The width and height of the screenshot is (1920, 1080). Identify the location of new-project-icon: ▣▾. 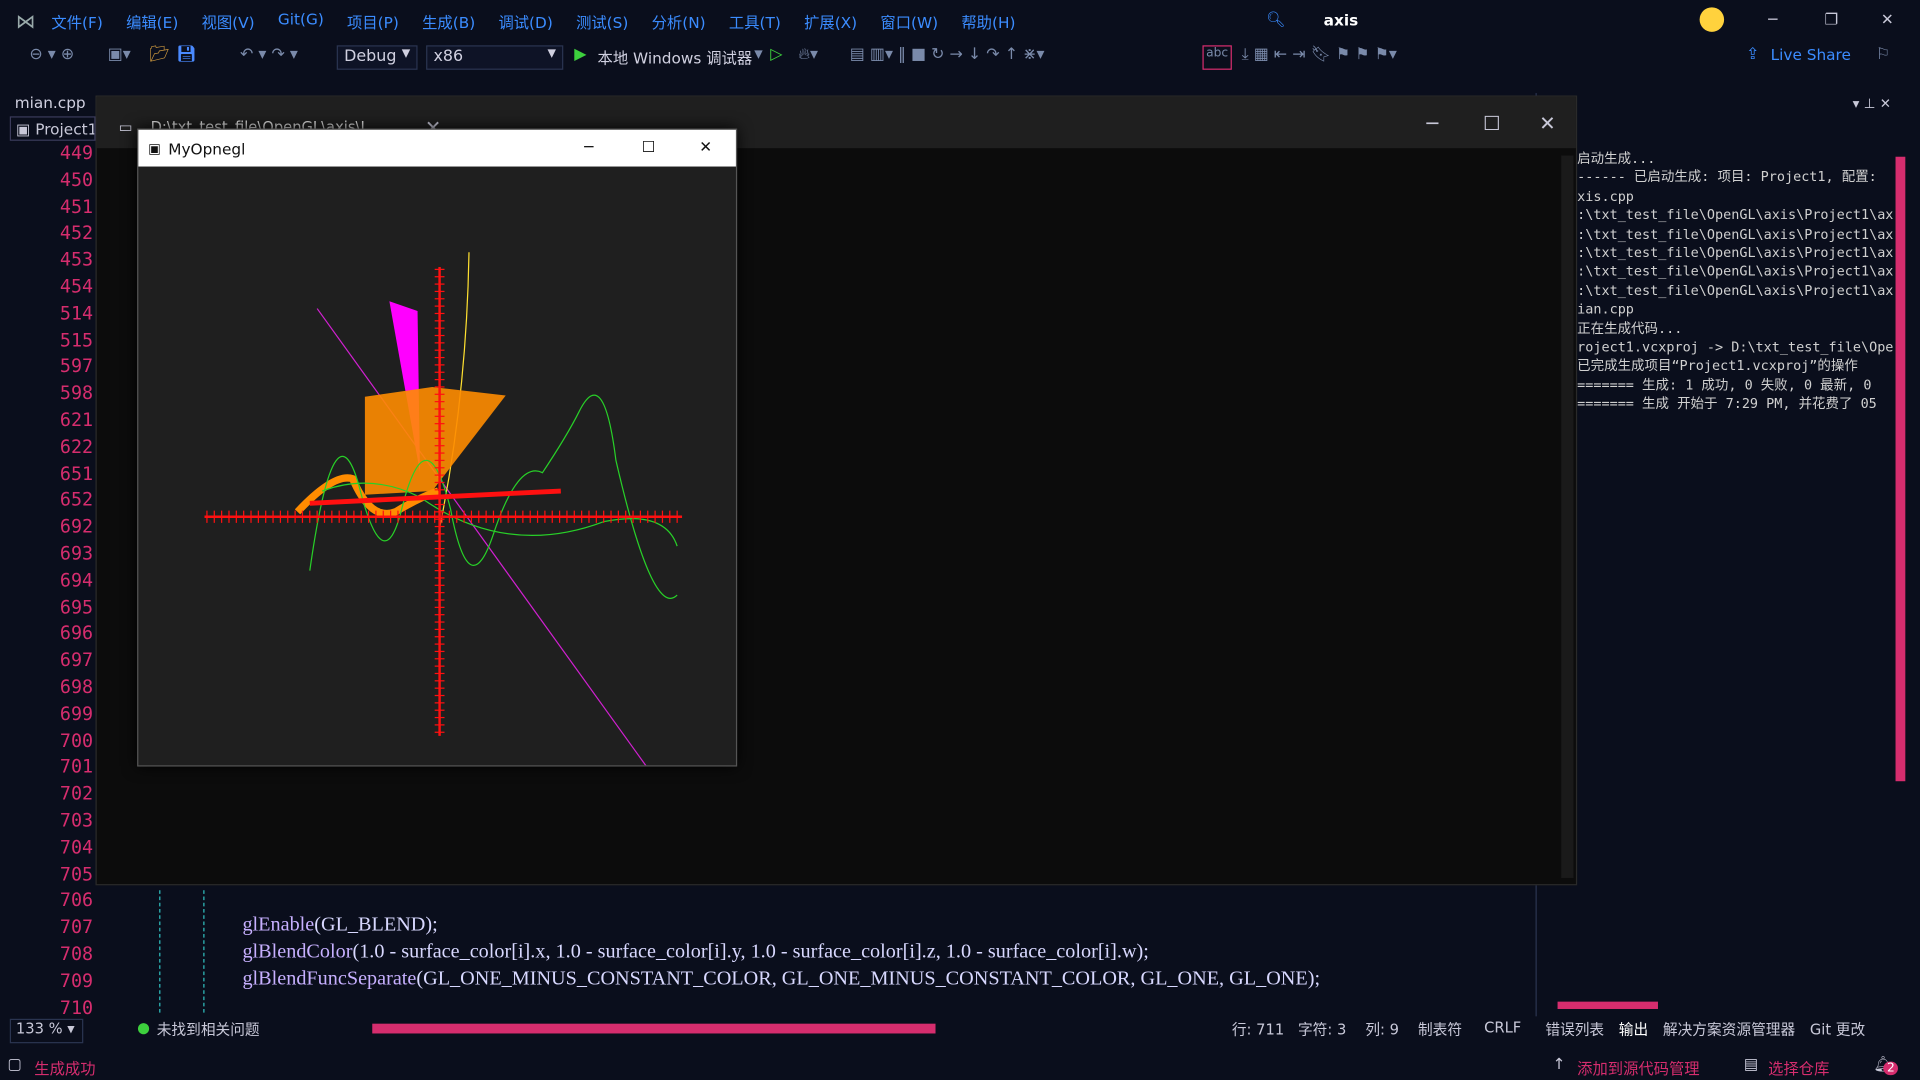
(119, 57).